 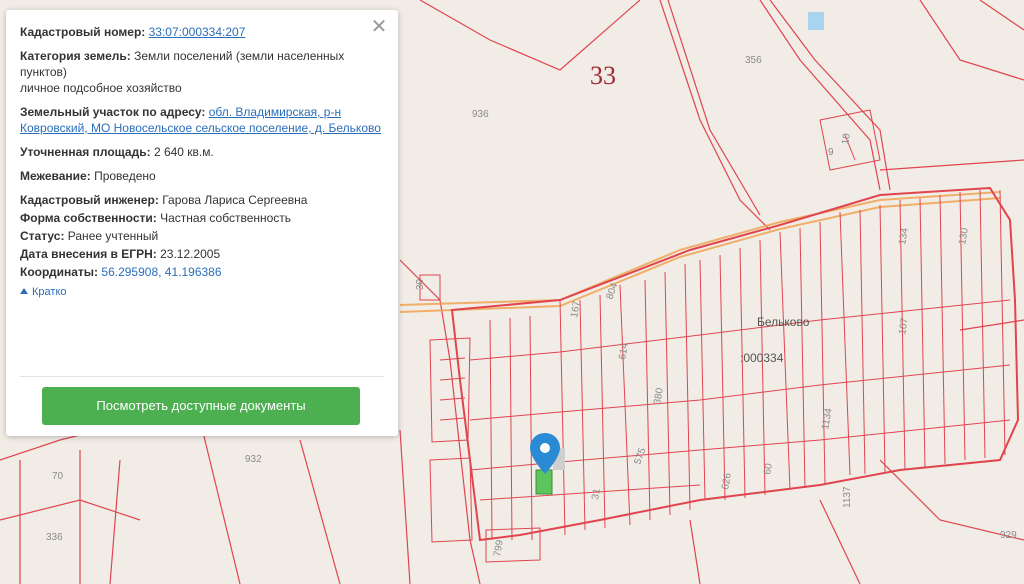 I want to click on cadastral-number-label: Кадастровый номер:, so click(x=83, y=32).